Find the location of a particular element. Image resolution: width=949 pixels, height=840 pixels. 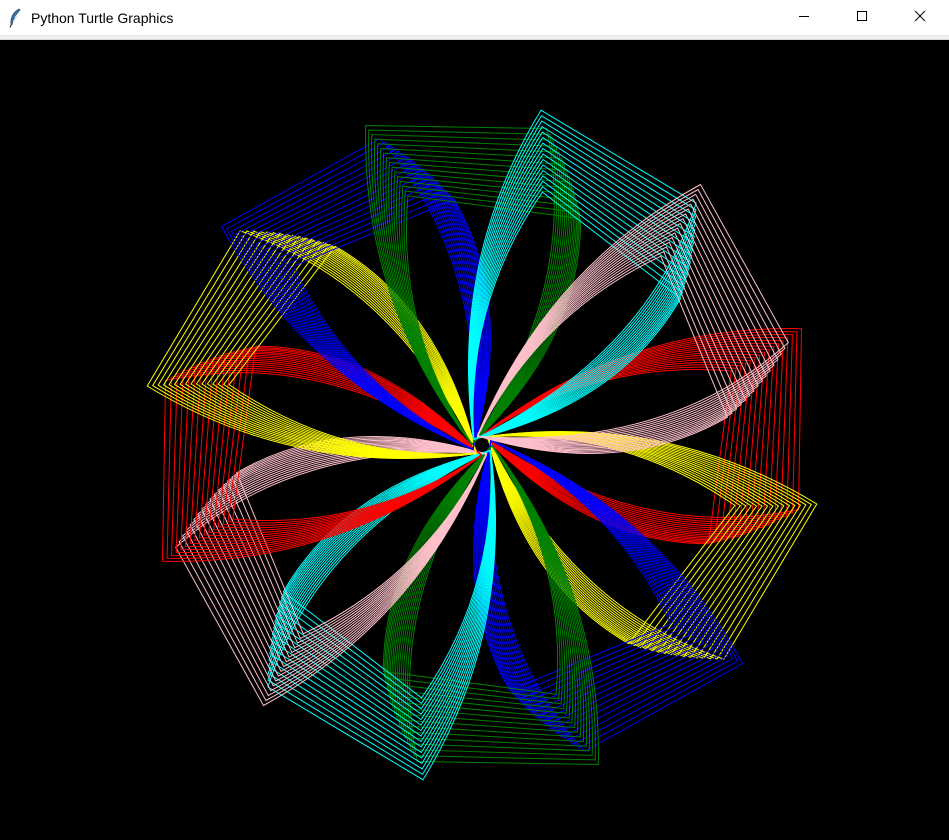

maximize-button is located at coordinates (862, 18).